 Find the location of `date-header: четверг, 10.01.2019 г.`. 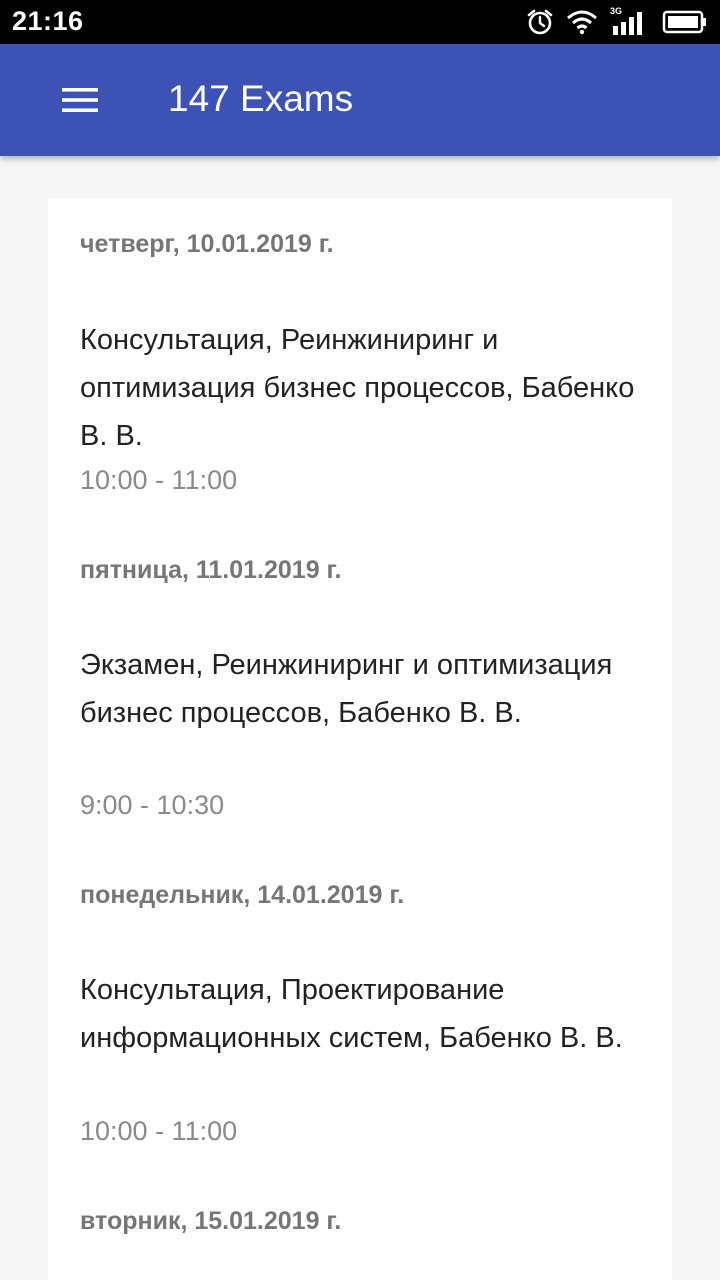

date-header: четверг, 10.01.2019 г. is located at coordinates (207, 244).